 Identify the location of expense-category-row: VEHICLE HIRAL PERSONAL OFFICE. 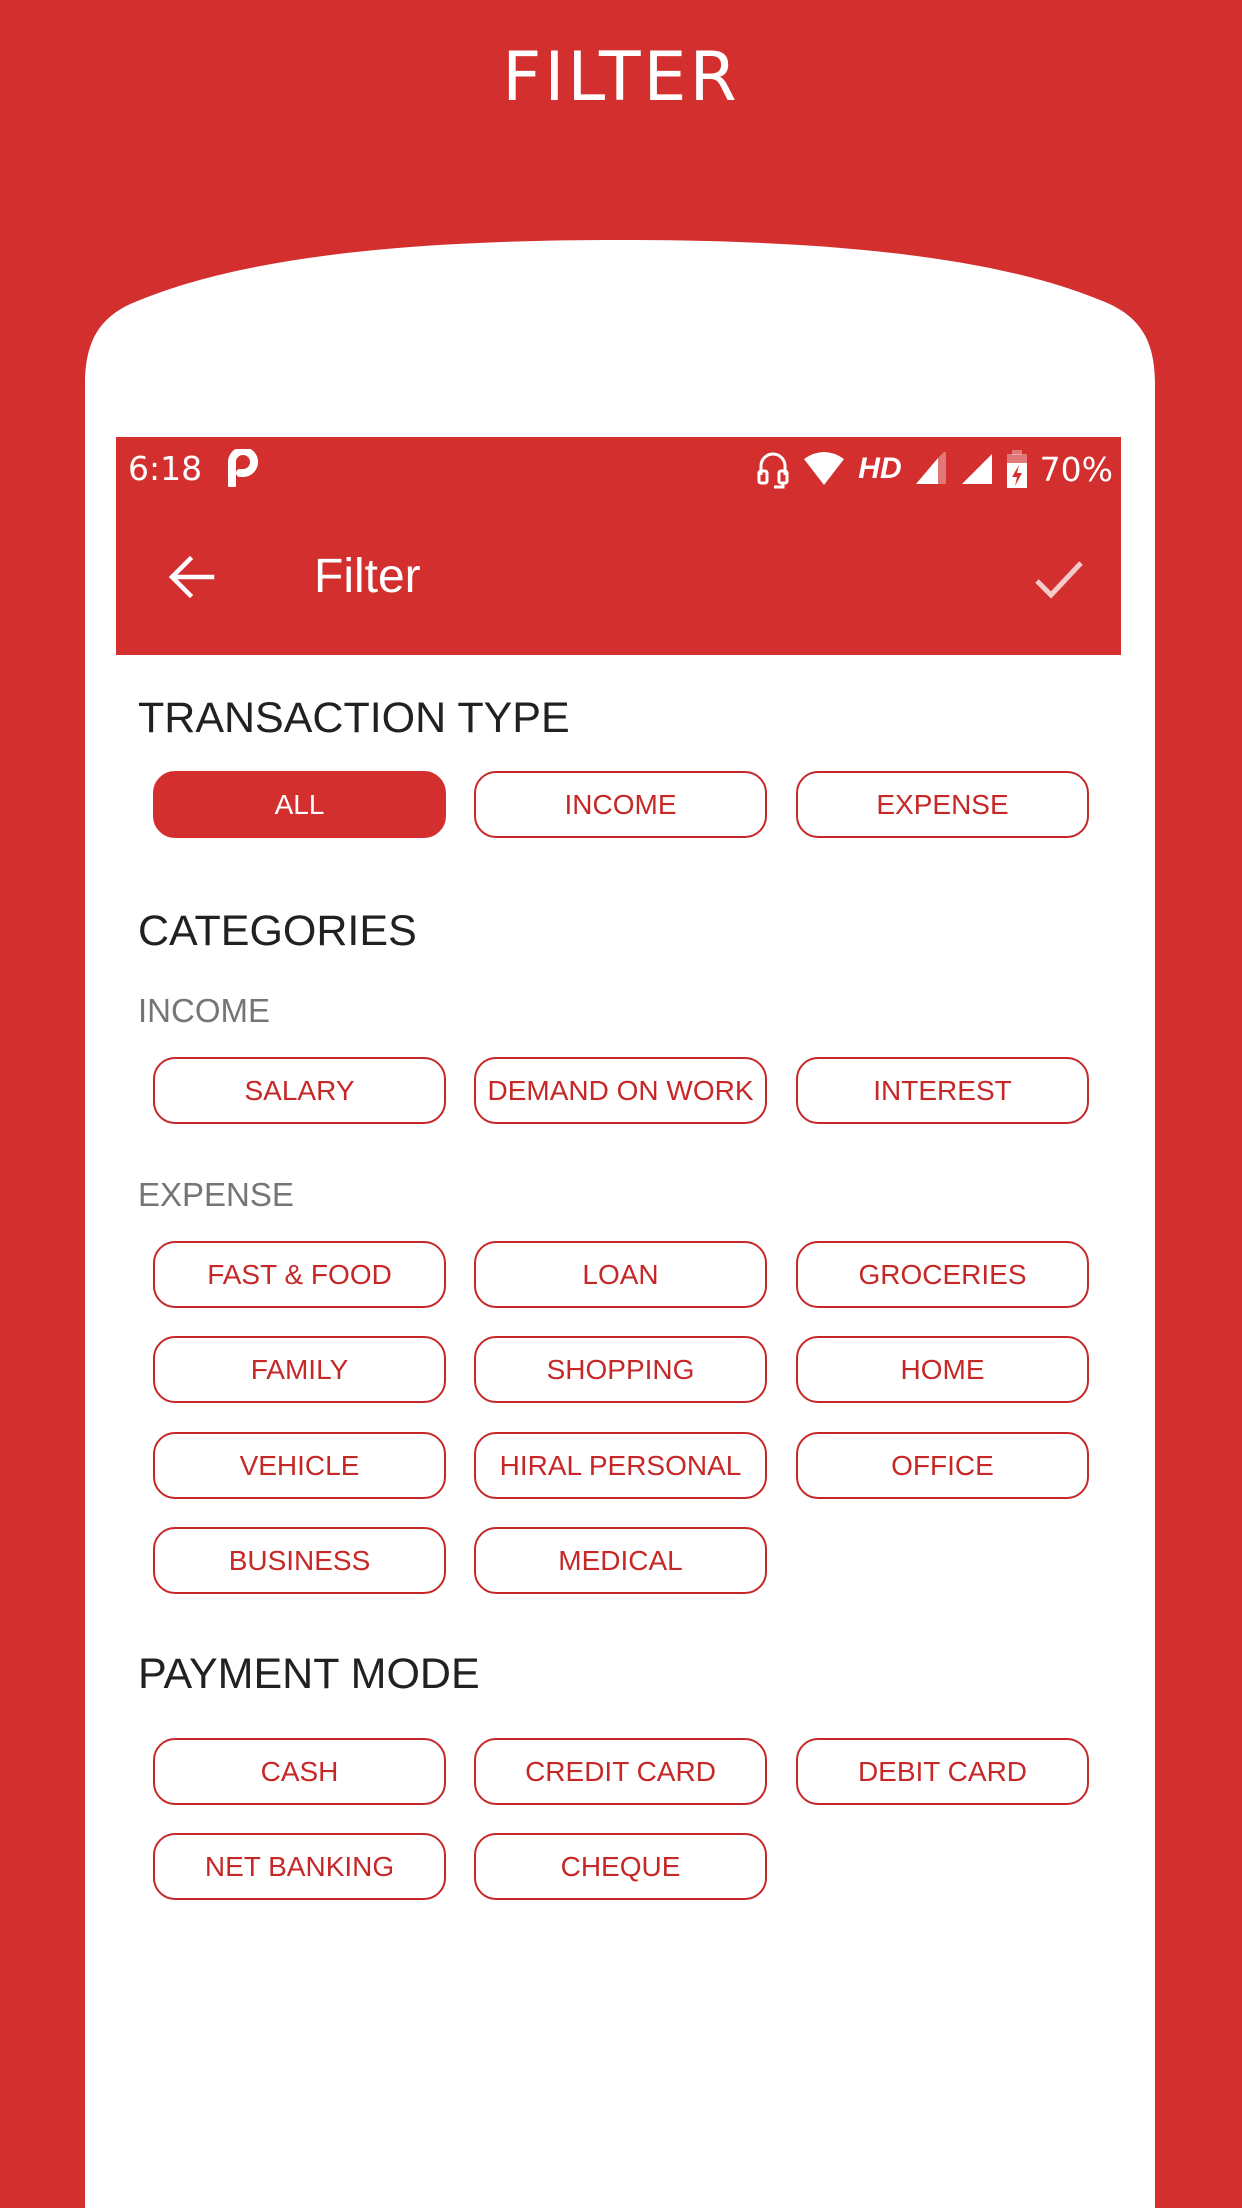
(623, 1465).